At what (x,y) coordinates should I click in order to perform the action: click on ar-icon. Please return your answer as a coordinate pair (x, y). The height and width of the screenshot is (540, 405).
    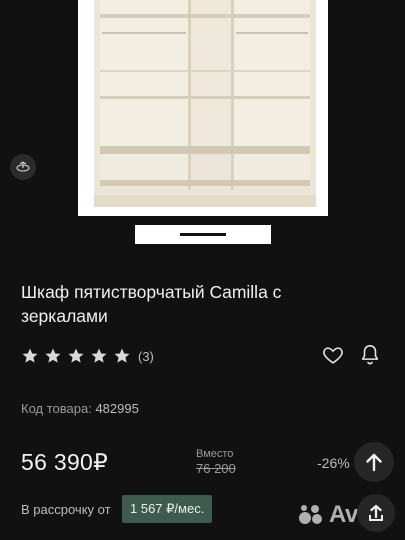
    Looking at the image, I should click on (23, 166).